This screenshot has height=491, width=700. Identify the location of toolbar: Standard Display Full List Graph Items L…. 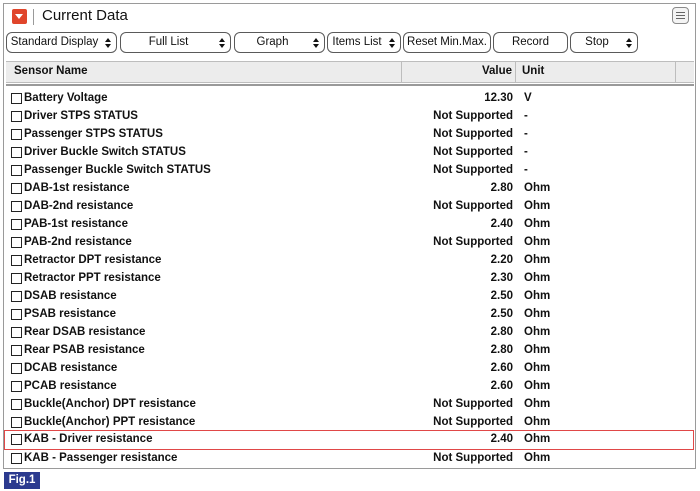
(350, 43).